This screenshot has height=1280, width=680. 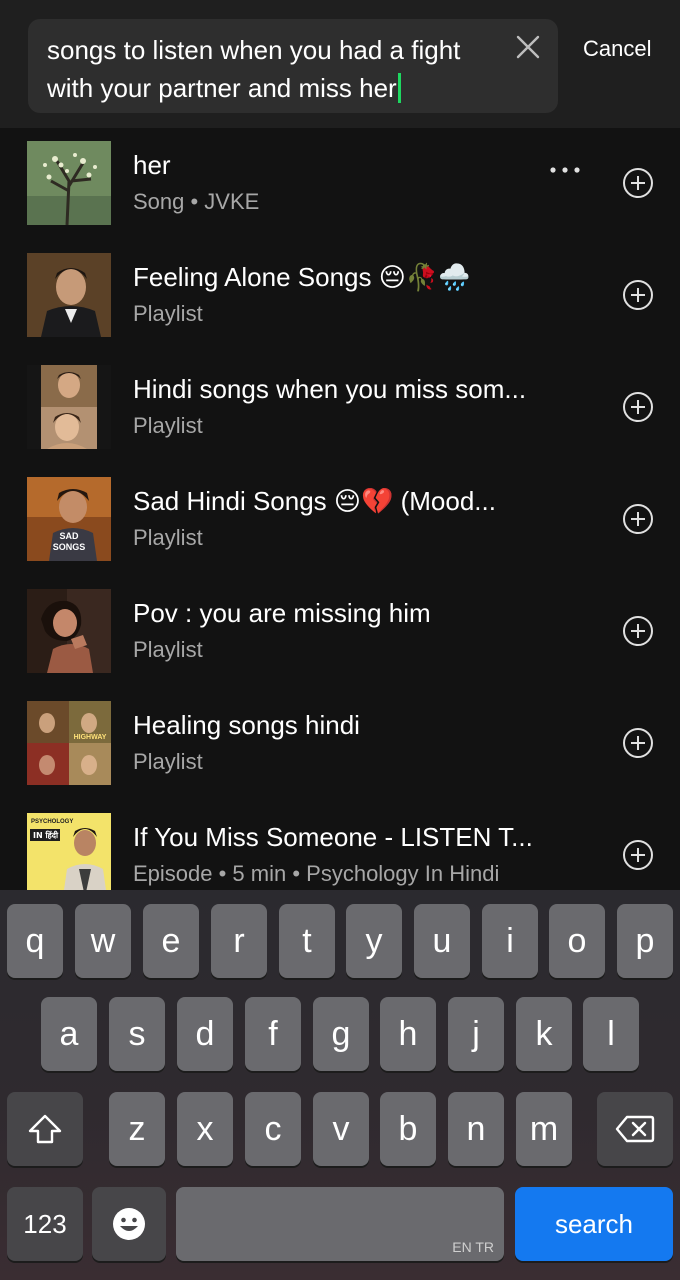 I want to click on text-caret, so click(x=399, y=88).